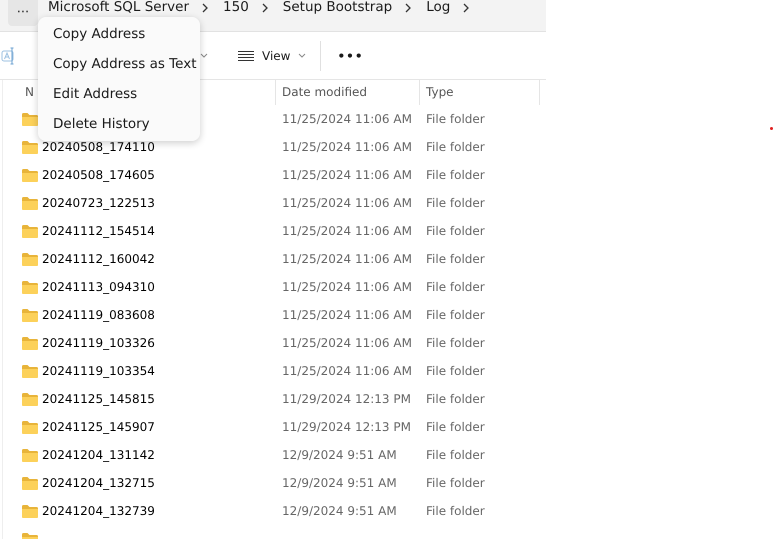 The height and width of the screenshot is (539, 774). What do you see at coordinates (98, 315) in the screenshot?
I see `file-name: 20241119_083608` at bounding box center [98, 315].